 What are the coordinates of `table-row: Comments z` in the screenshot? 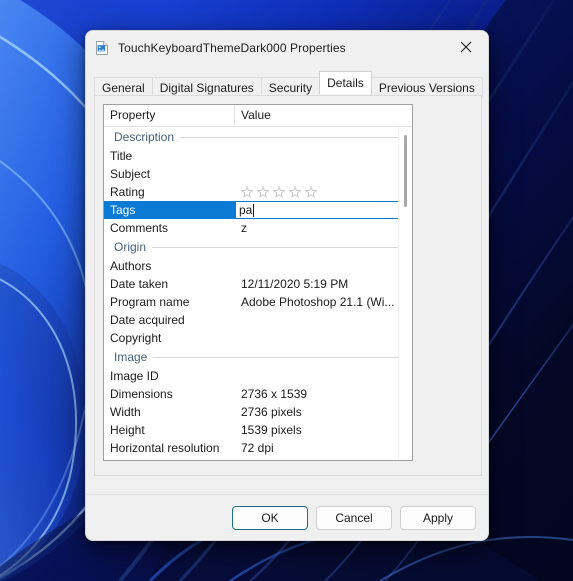 It's located at (258, 228).